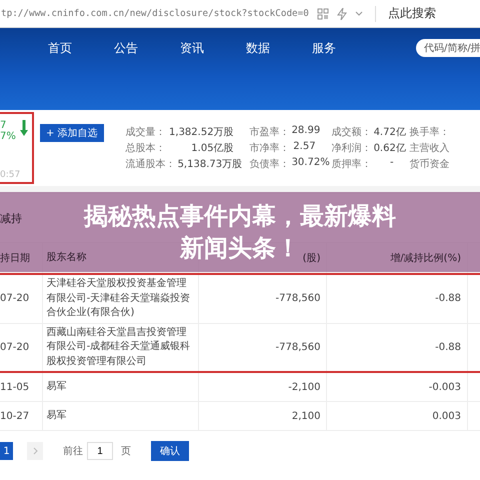  What do you see at coordinates (170, 451) in the screenshot?
I see `confirm-button: 确认` at bounding box center [170, 451].